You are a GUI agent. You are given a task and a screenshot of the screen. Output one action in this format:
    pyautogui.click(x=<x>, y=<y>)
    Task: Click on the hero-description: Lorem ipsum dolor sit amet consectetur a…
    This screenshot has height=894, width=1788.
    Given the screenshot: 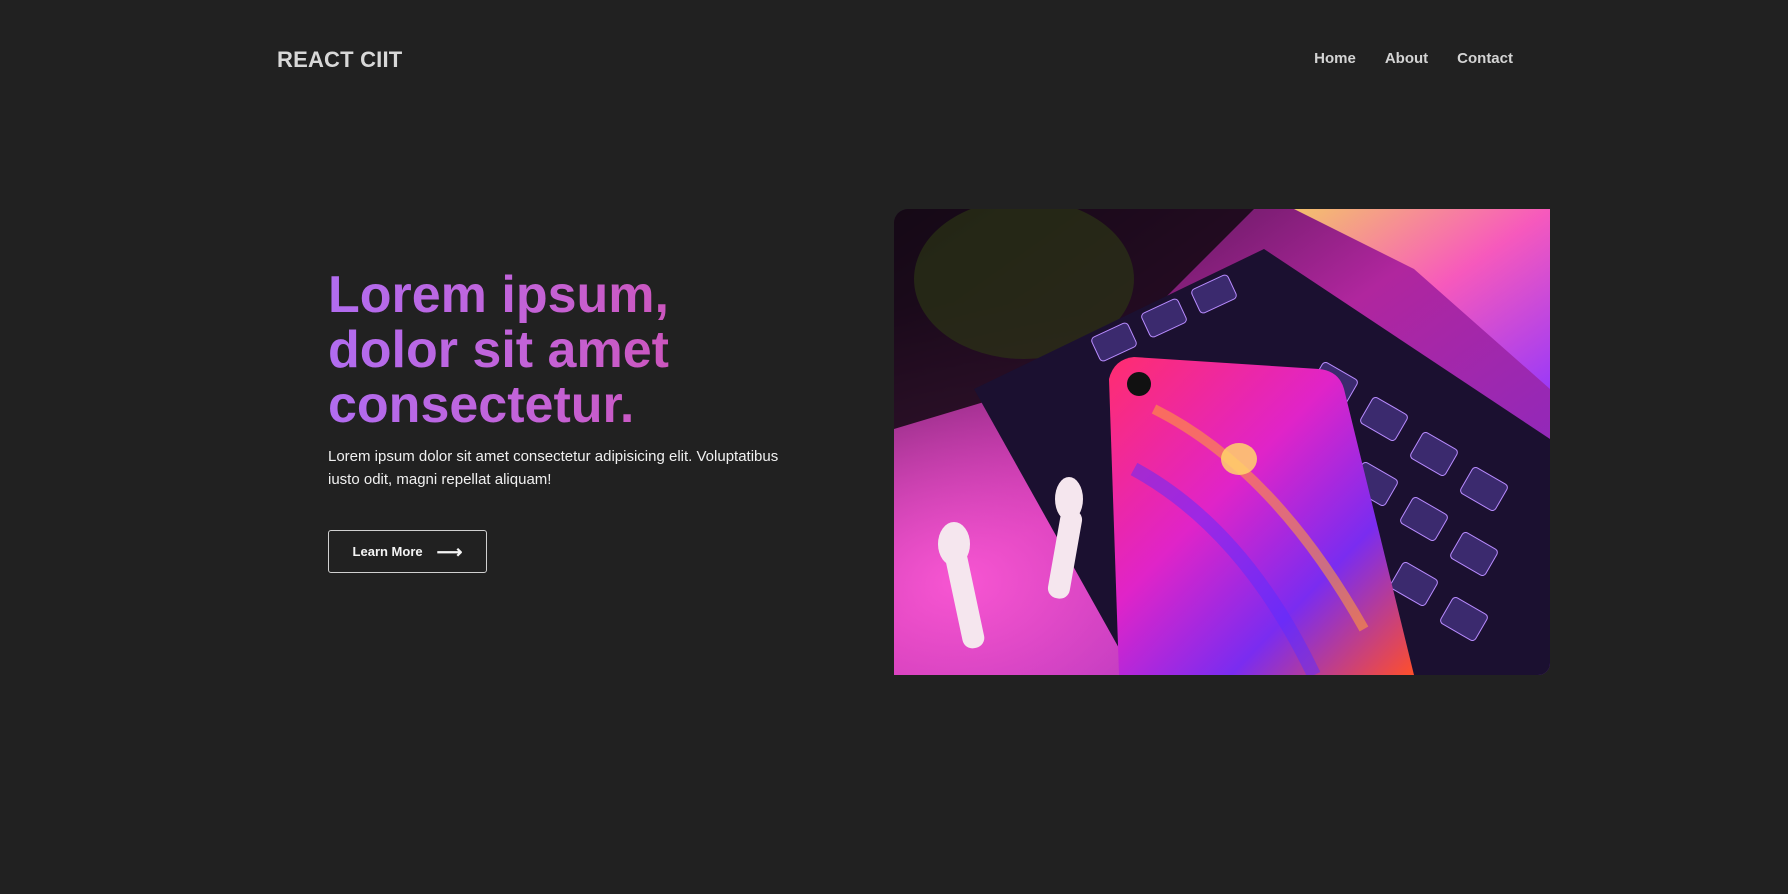 What is the action you would take?
    pyautogui.click(x=553, y=468)
    